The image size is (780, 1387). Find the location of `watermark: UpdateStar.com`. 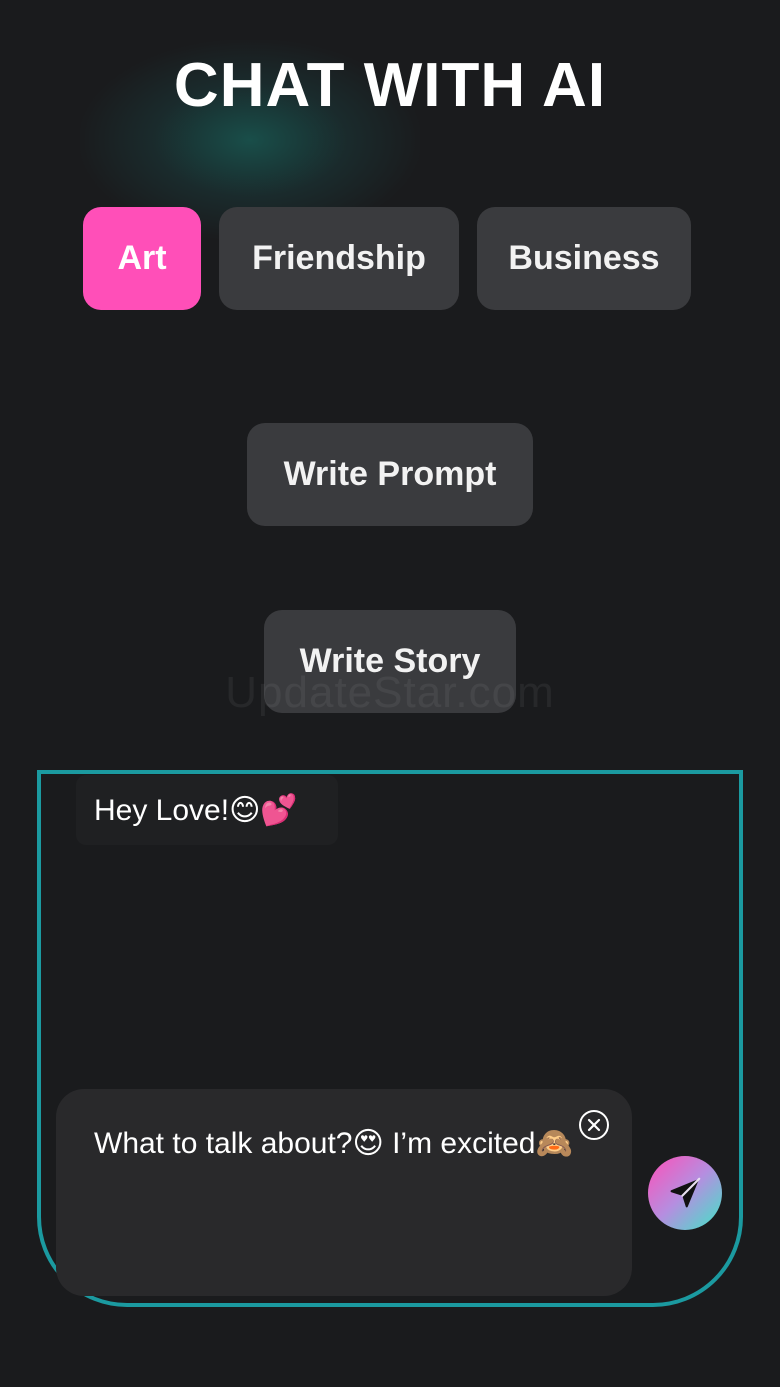

watermark: UpdateStar.com is located at coordinates (390, 692).